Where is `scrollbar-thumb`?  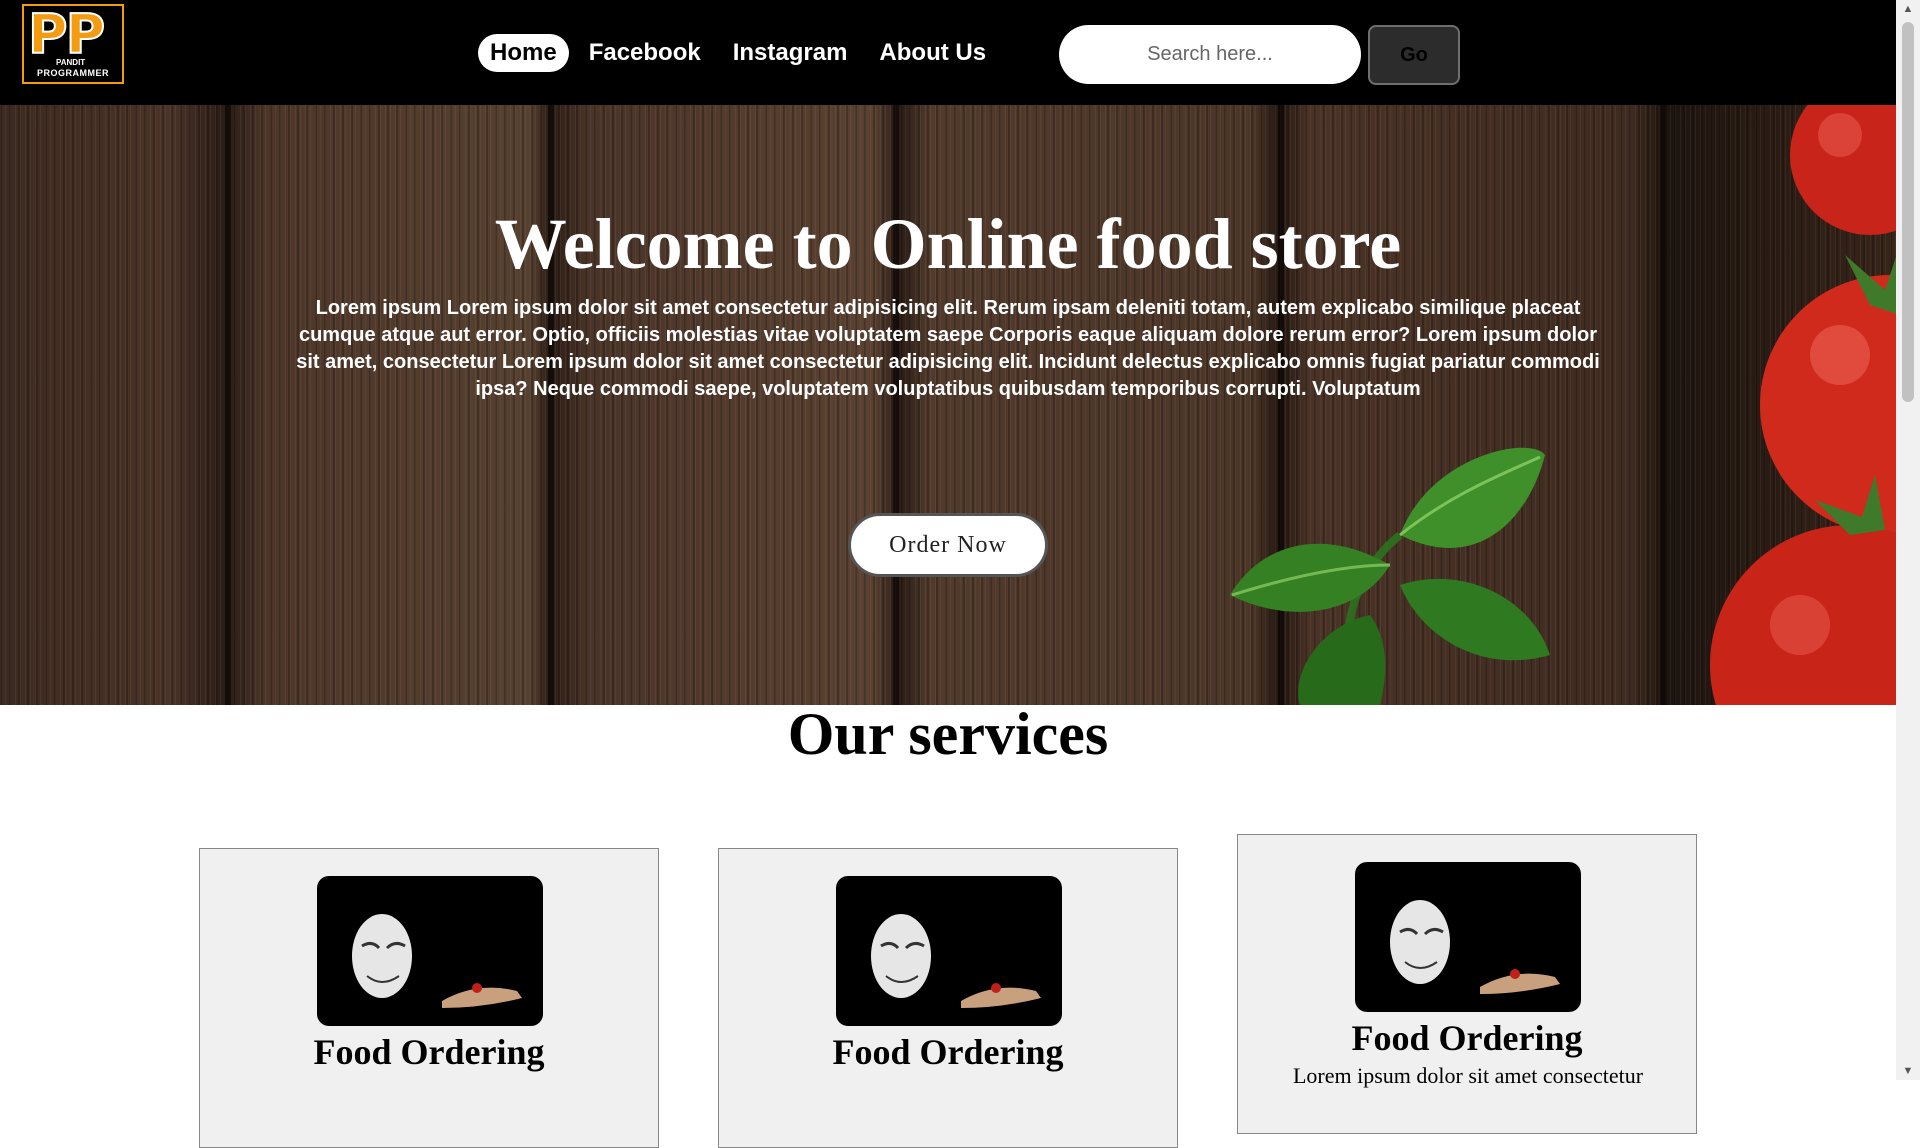 scrollbar-thumb is located at coordinates (1908, 212).